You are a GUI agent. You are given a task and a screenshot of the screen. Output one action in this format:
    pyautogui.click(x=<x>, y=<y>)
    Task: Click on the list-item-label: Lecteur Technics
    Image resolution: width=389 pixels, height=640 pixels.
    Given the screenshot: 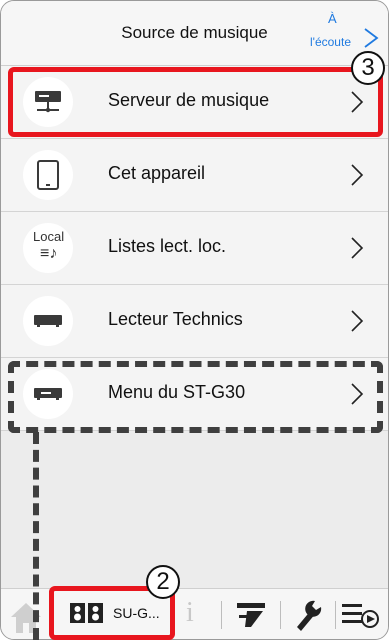 What is the action you would take?
    pyautogui.click(x=175, y=319)
    